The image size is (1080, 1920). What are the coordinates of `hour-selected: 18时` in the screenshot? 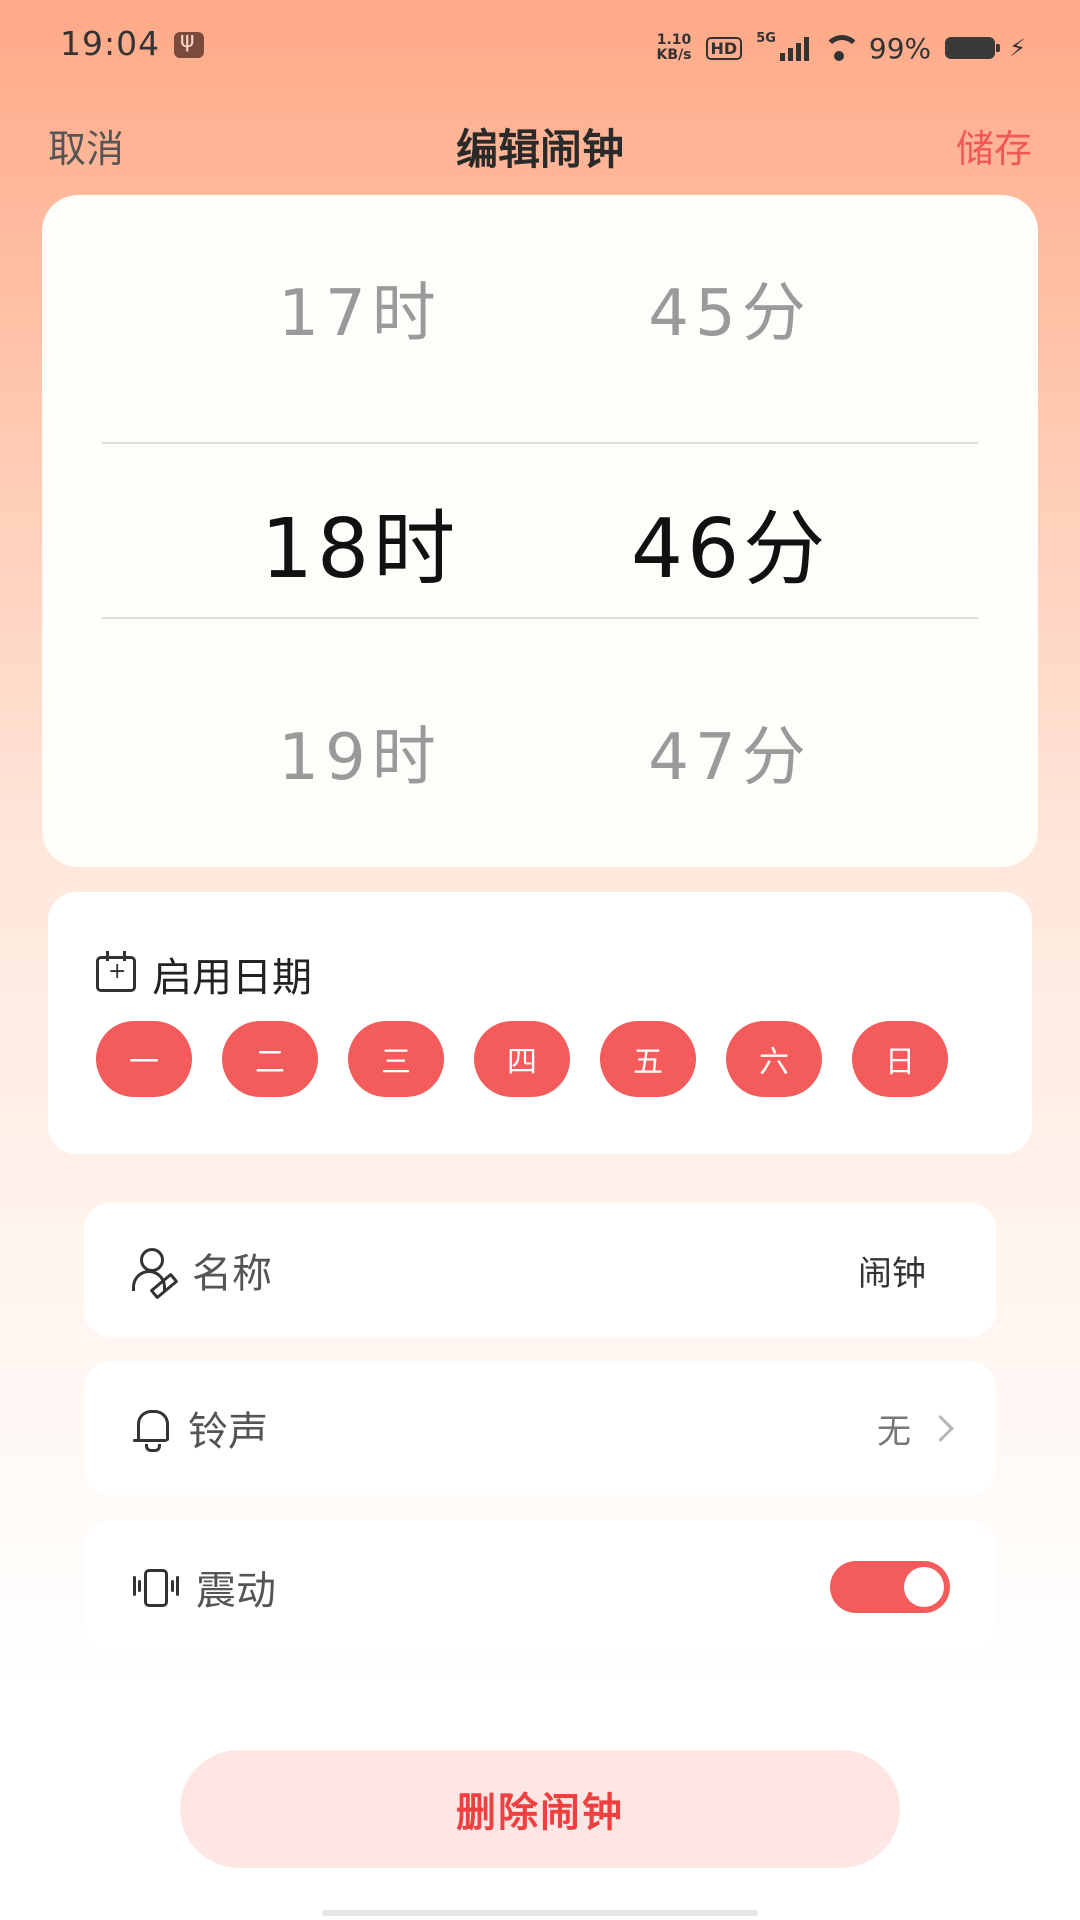 It's located at (360, 541).